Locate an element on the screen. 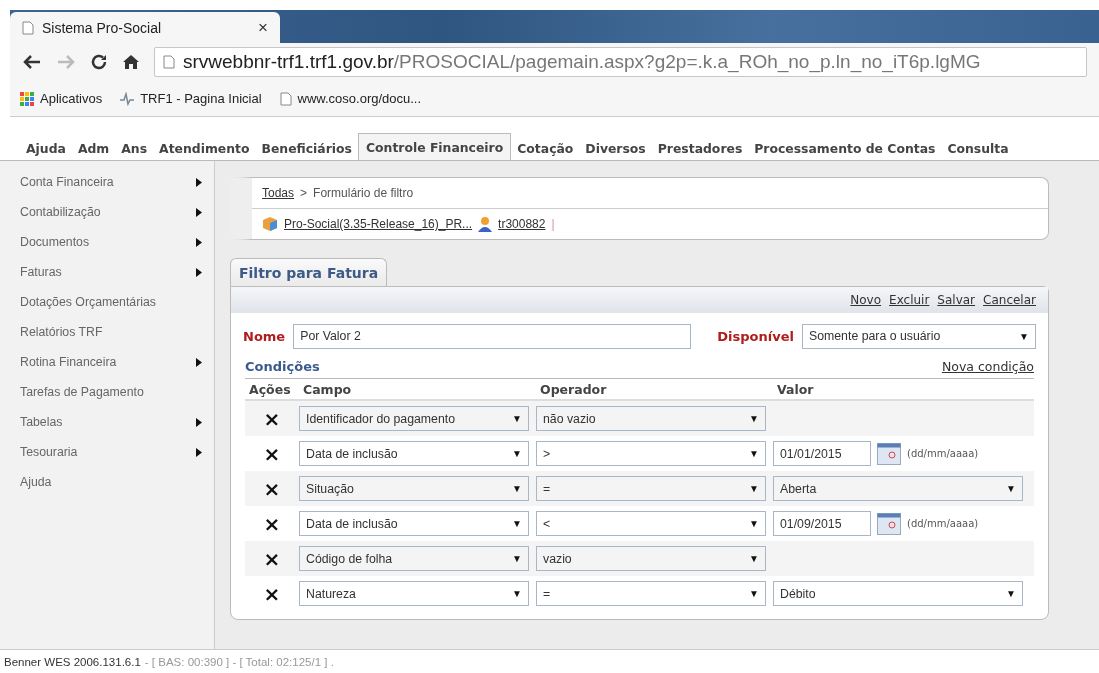 The width and height of the screenshot is (1099, 673). user-link: tr300882 is located at coordinates (522, 224).